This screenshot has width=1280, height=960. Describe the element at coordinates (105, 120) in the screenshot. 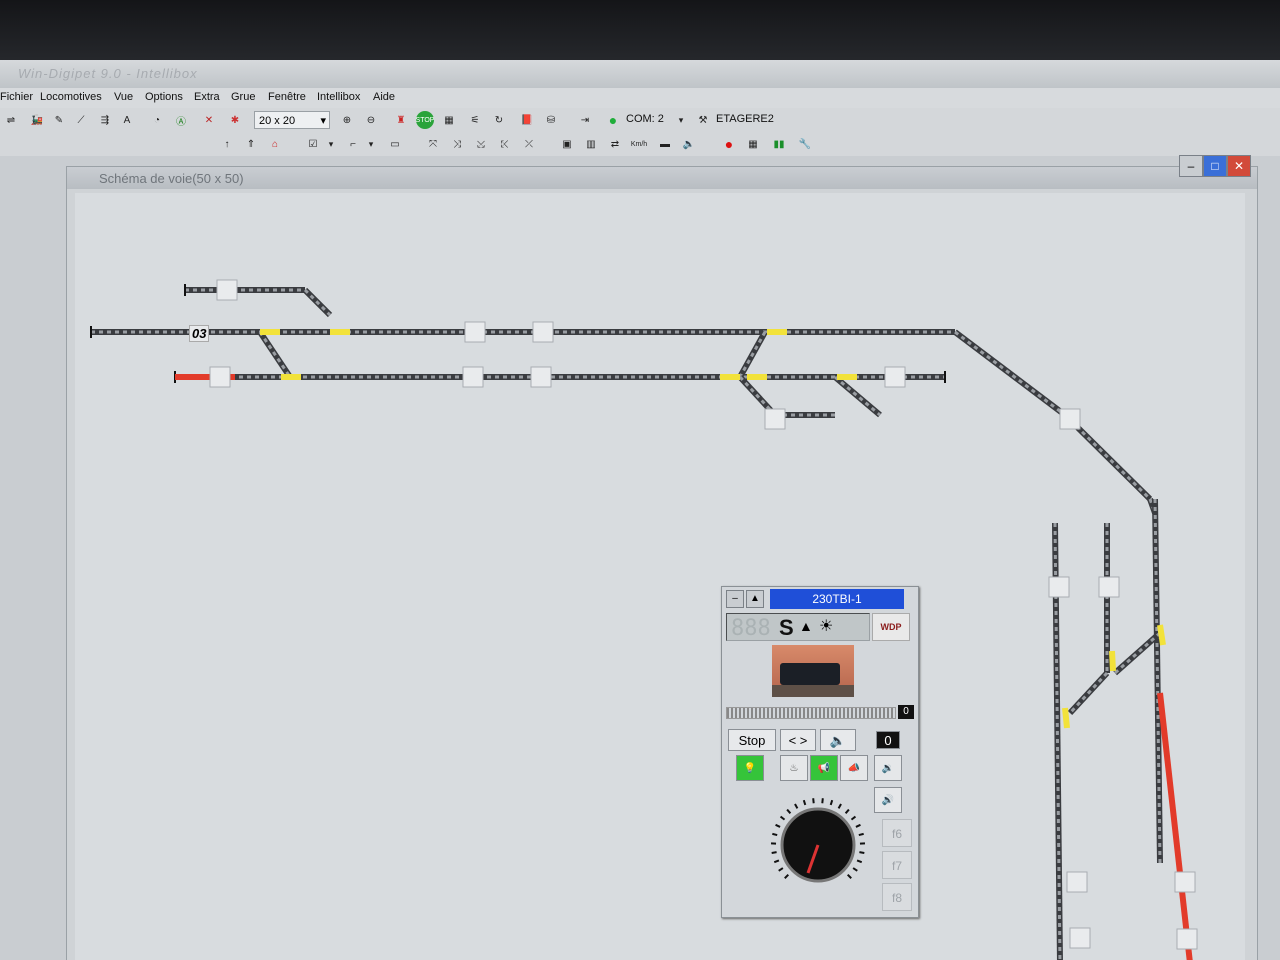

I see `route-icon: ⇶` at that location.